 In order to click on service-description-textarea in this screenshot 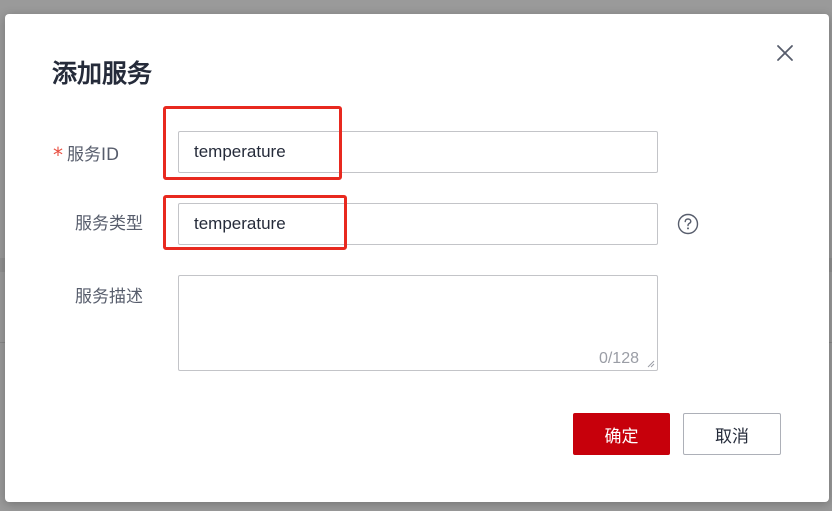, I will do `click(418, 323)`.